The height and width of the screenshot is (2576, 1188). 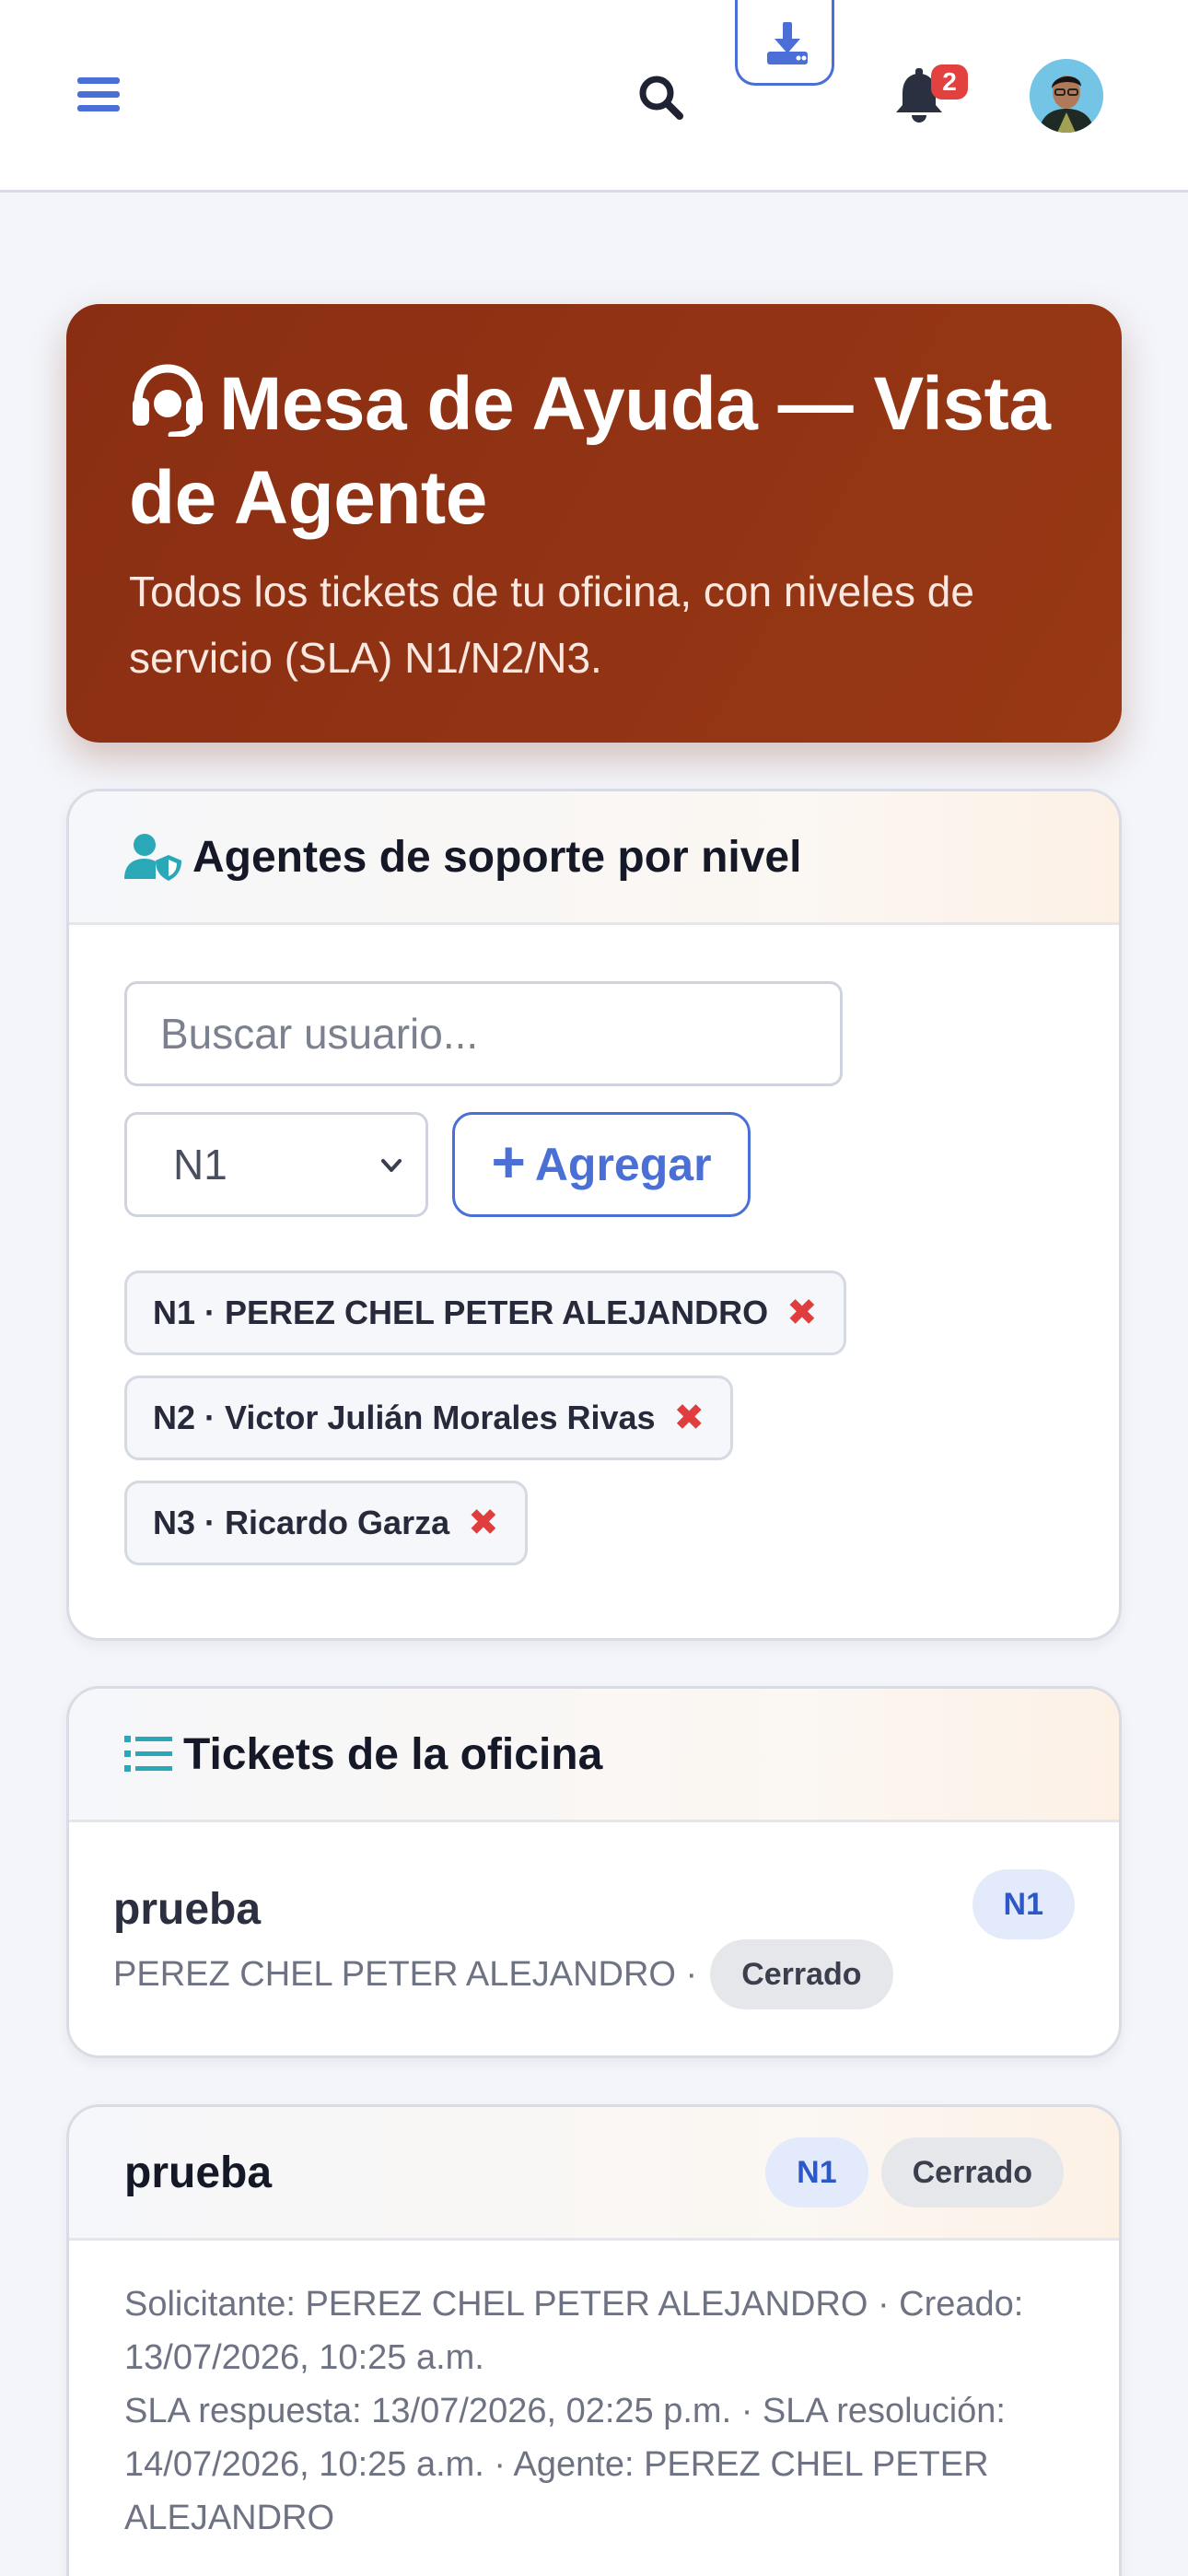 I want to click on plus-icon: +, so click(x=508, y=1162).